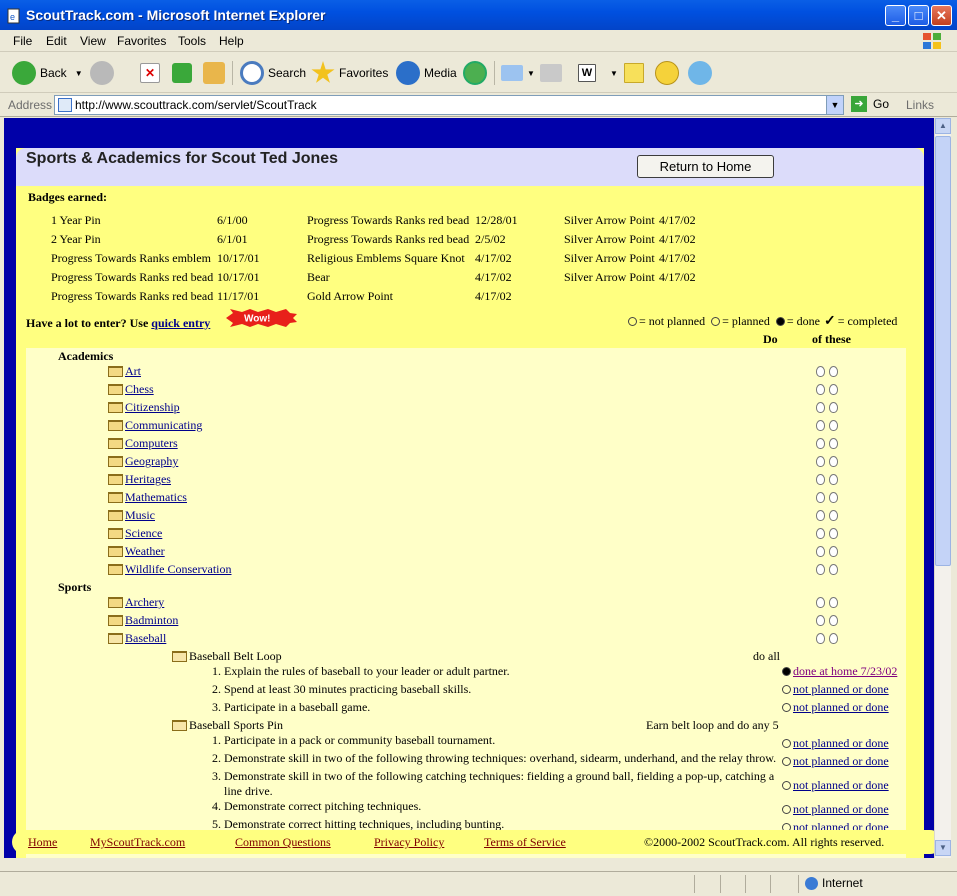  What do you see at coordinates (231, 41) in the screenshot?
I see `menu-help: Help` at bounding box center [231, 41].